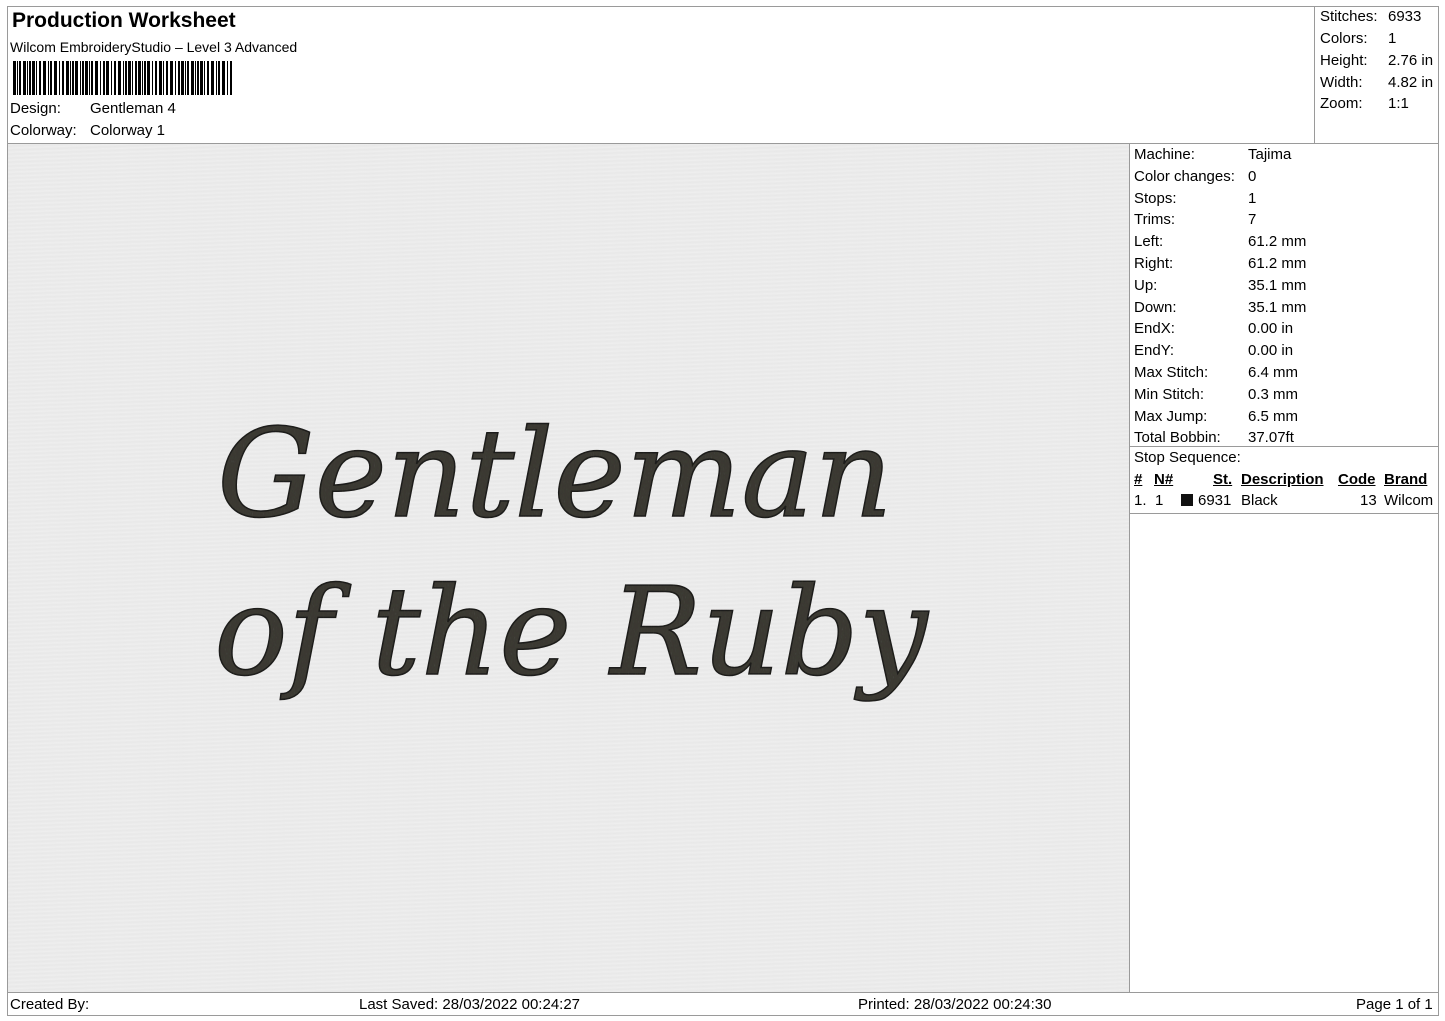 Image resolution: width=1445 pixels, height=1021 pixels. Describe the element at coordinates (1169, 394) in the screenshot. I see `info-label: Min Stitch:` at that location.